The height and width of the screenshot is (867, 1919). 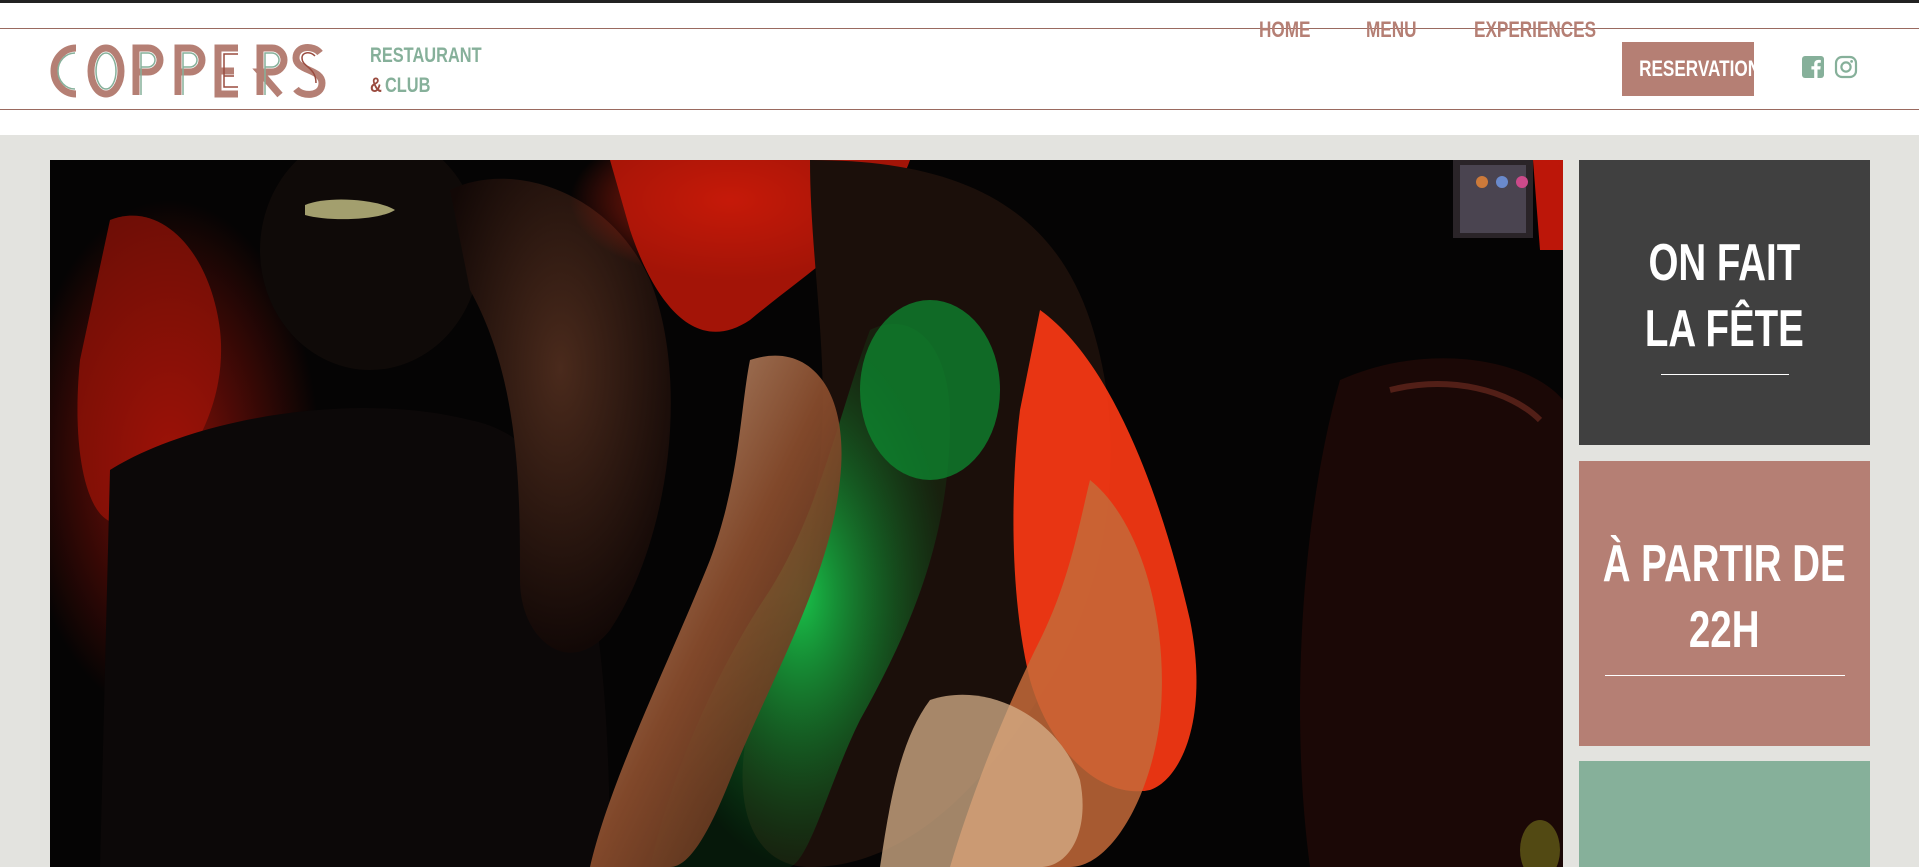 I want to click on instagram-icon, so click(x=1846, y=67).